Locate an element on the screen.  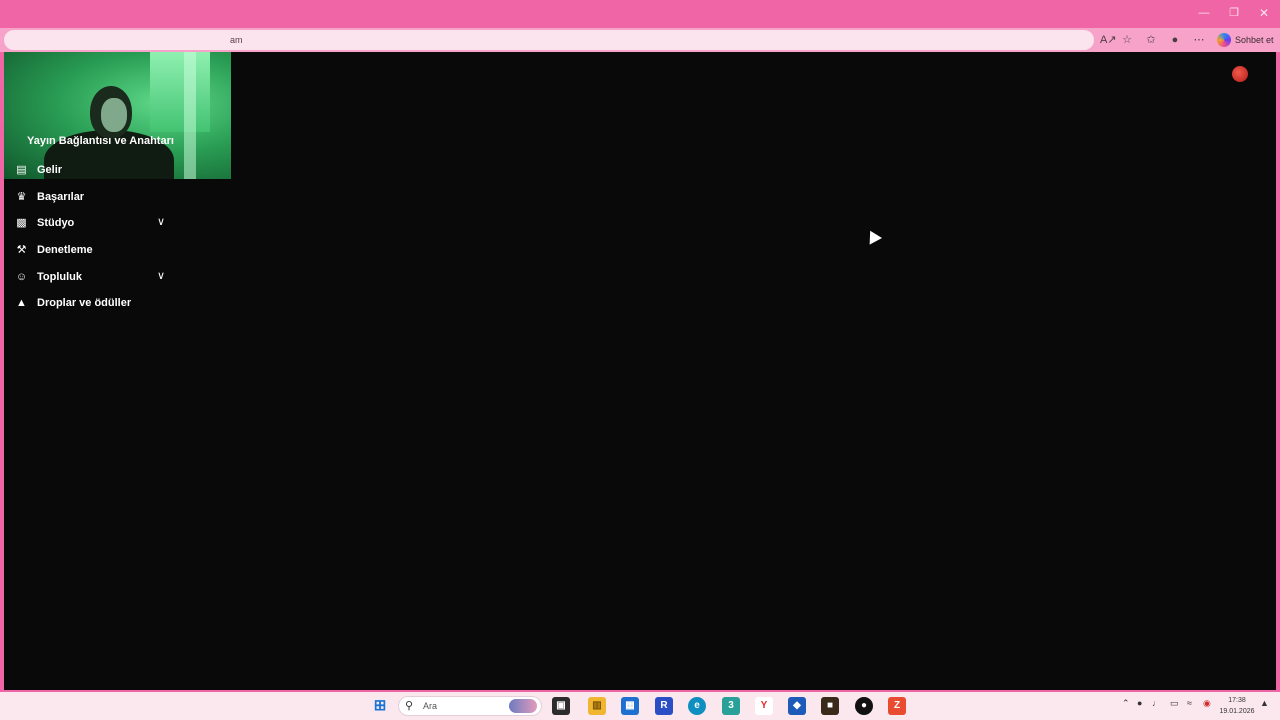
copilot-label: Sohbet et is located at coordinates (1254, 40).